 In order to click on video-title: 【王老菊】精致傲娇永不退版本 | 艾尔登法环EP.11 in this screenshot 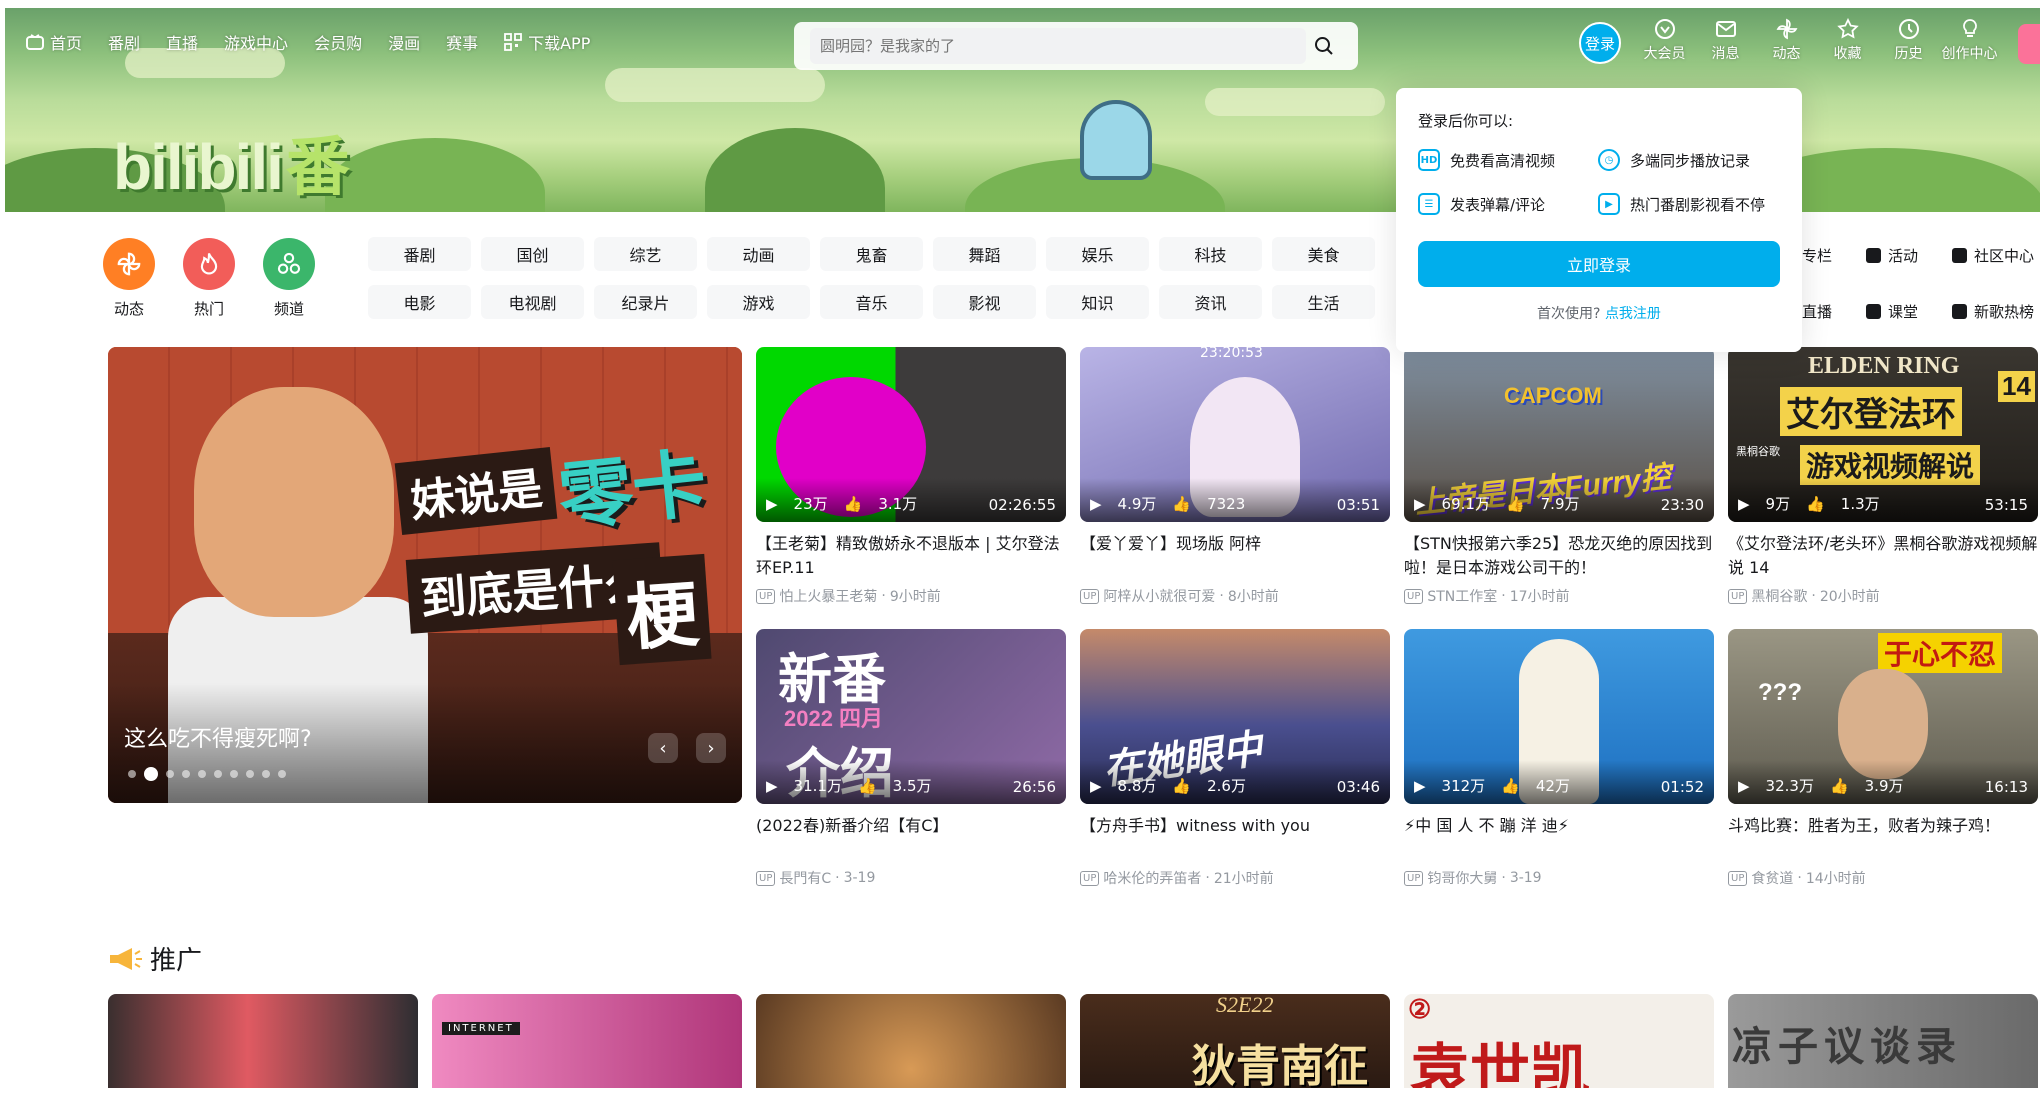, I will do `click(911, 556)`.